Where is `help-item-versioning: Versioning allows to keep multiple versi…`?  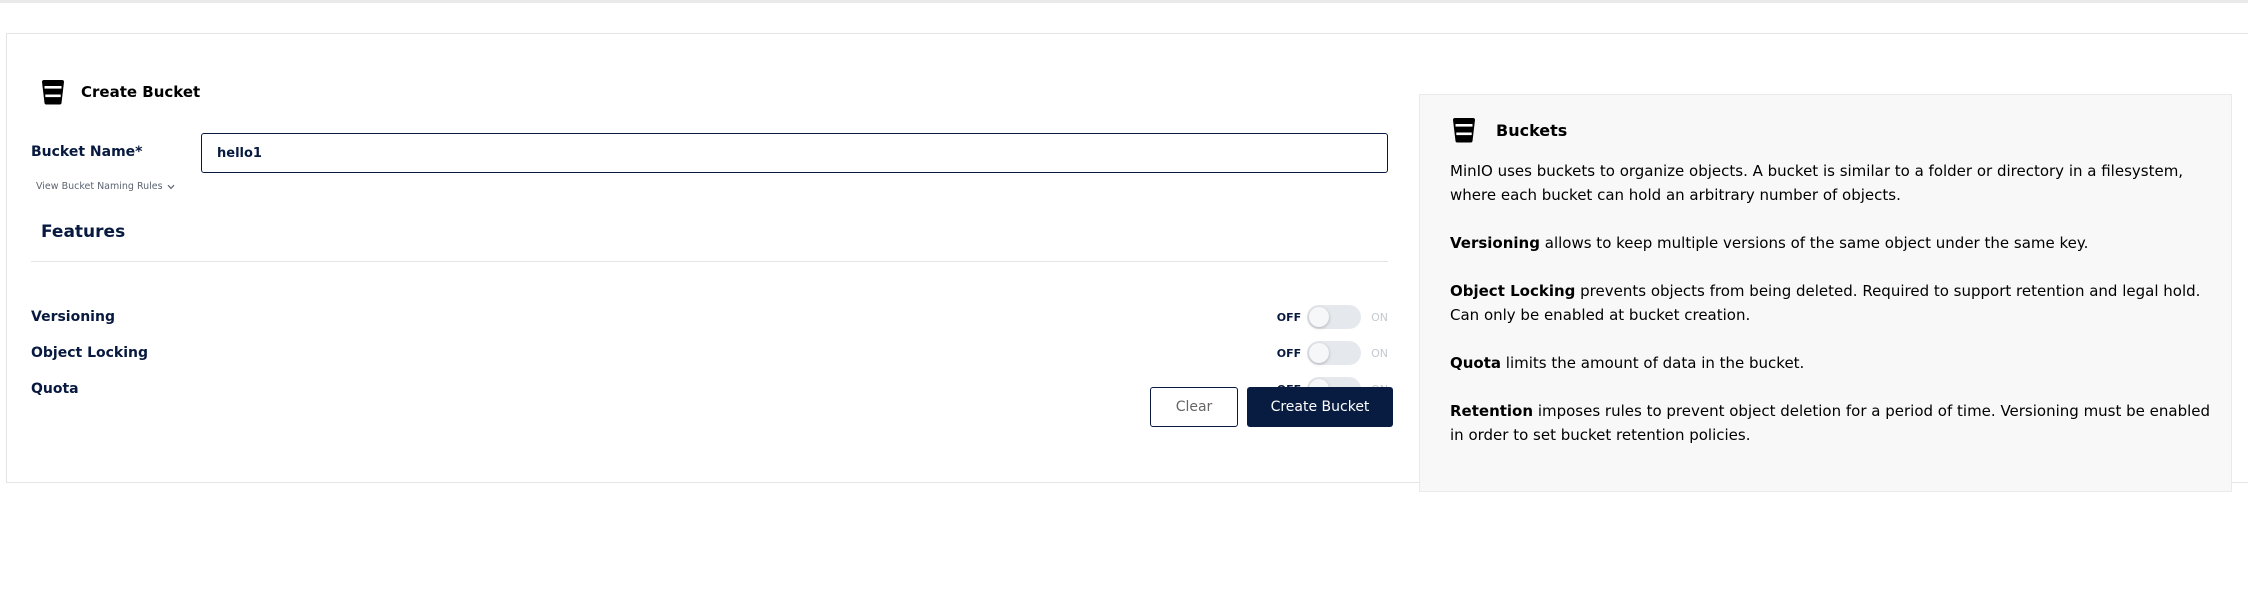 help-item-versioning: Versioning allows to keep multiple versi… is located at coordinates (1835, 243).